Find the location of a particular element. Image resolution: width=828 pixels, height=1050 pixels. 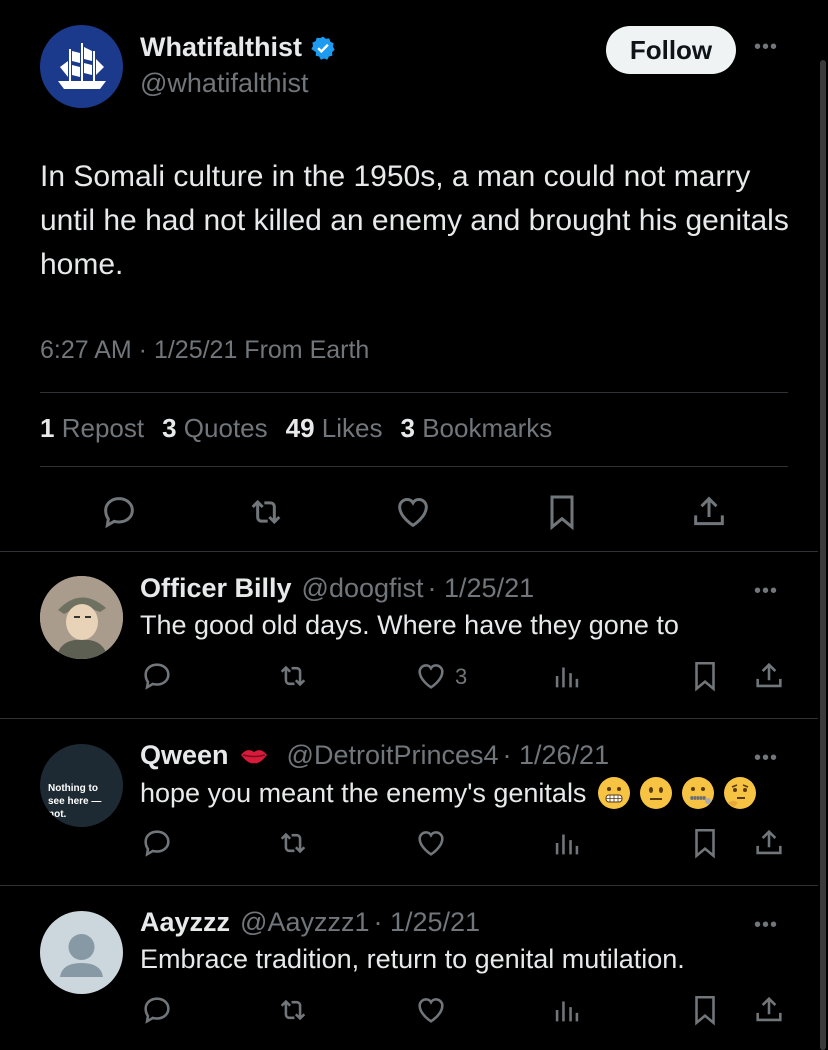

like-count: 3 is located at coordinates (461, 676).